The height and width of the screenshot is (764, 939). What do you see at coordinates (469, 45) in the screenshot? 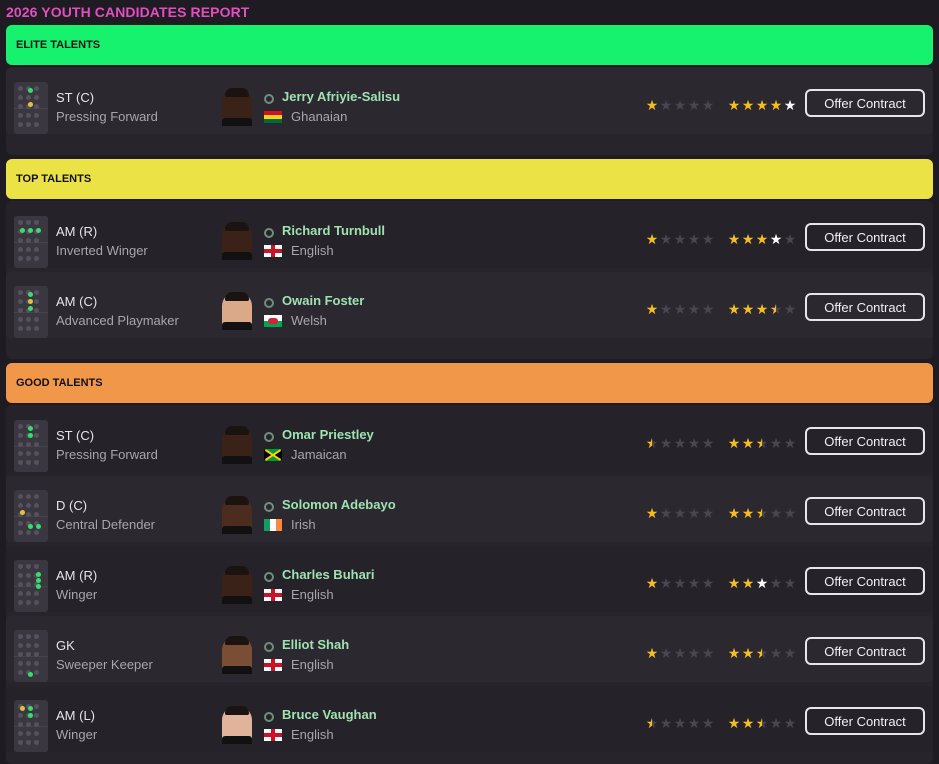
I see `section-header-elite: ELITE TALENTS` at bounding box center [469, 45].